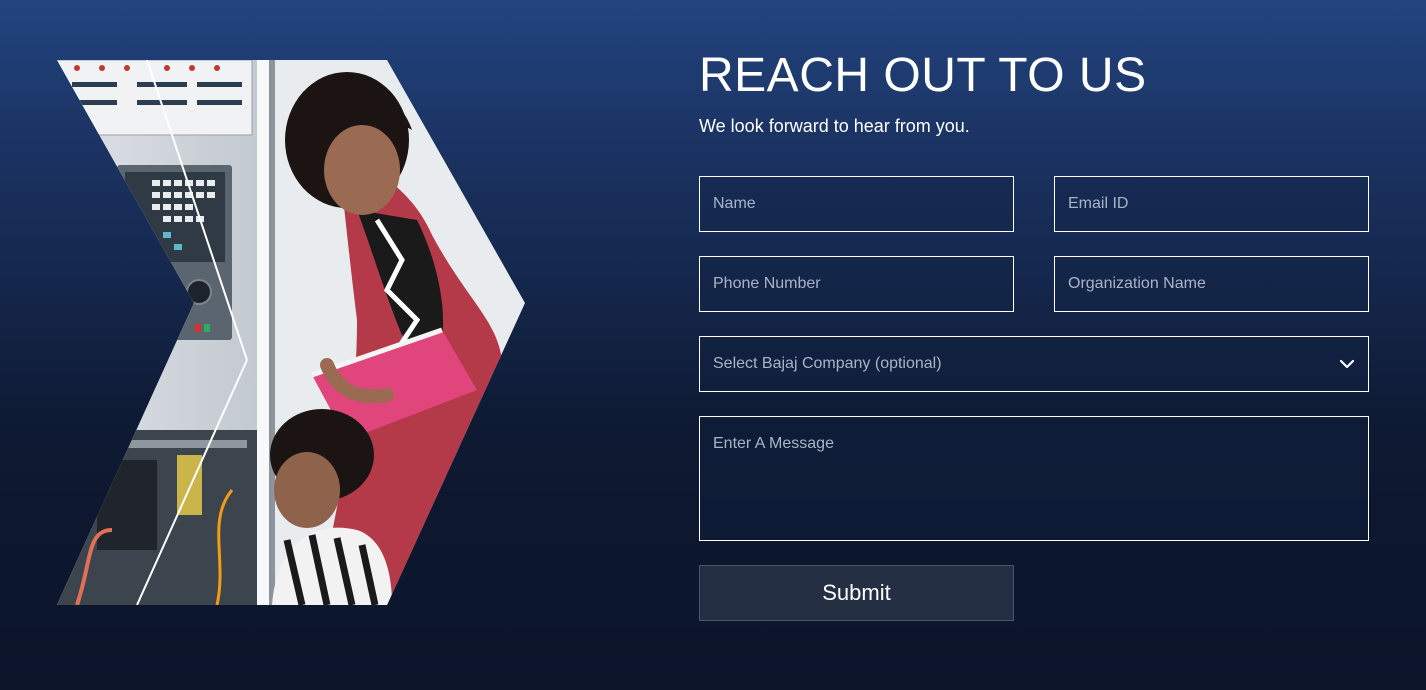 The width and height of the screenshot is (1426, 690). I want to click on bajaj-company-select-label: Select Bajaj Company (optional), so click(827, 363).